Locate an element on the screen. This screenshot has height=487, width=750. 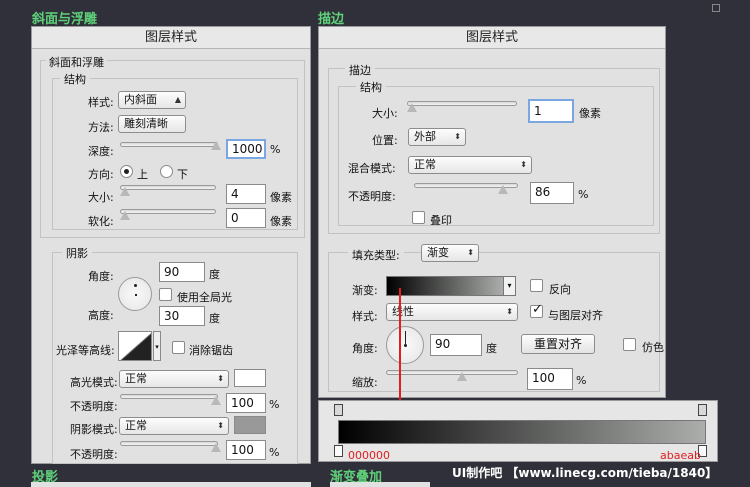
highlight-opacity-track is located at coordinates (169, 396).